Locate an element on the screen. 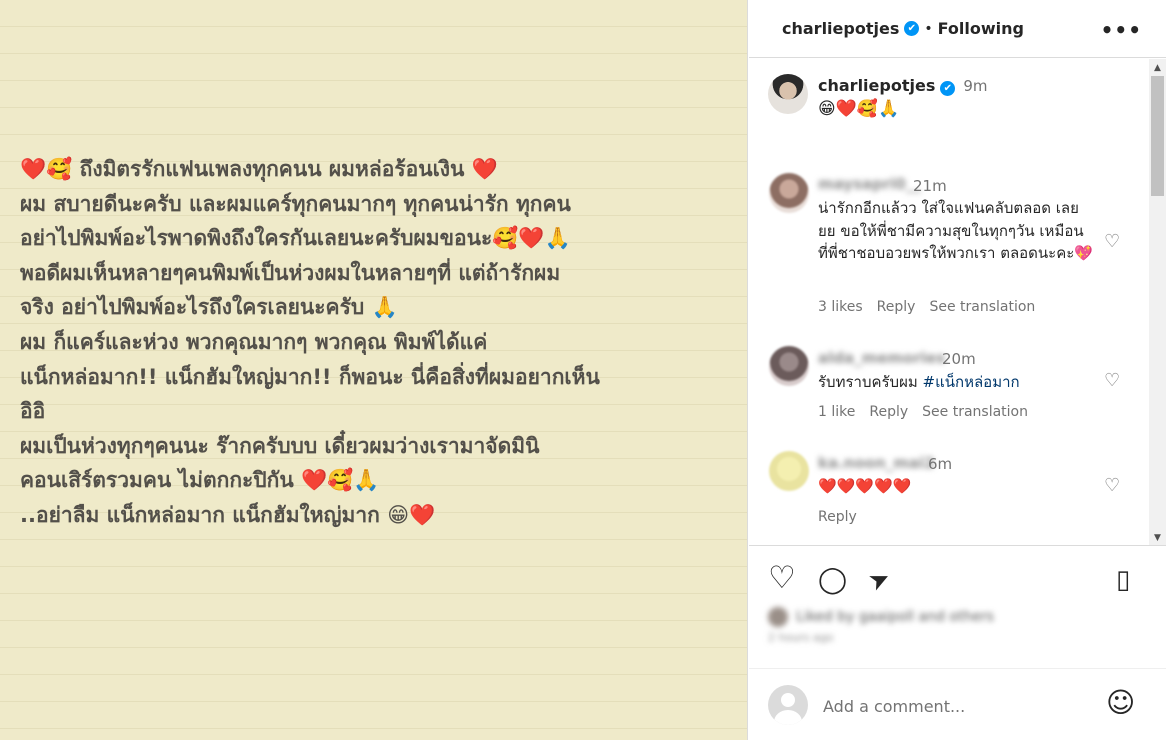 The width and height of the screenshot is (1166, 740). comment-time: 6m is located at coordinates (940, 464).